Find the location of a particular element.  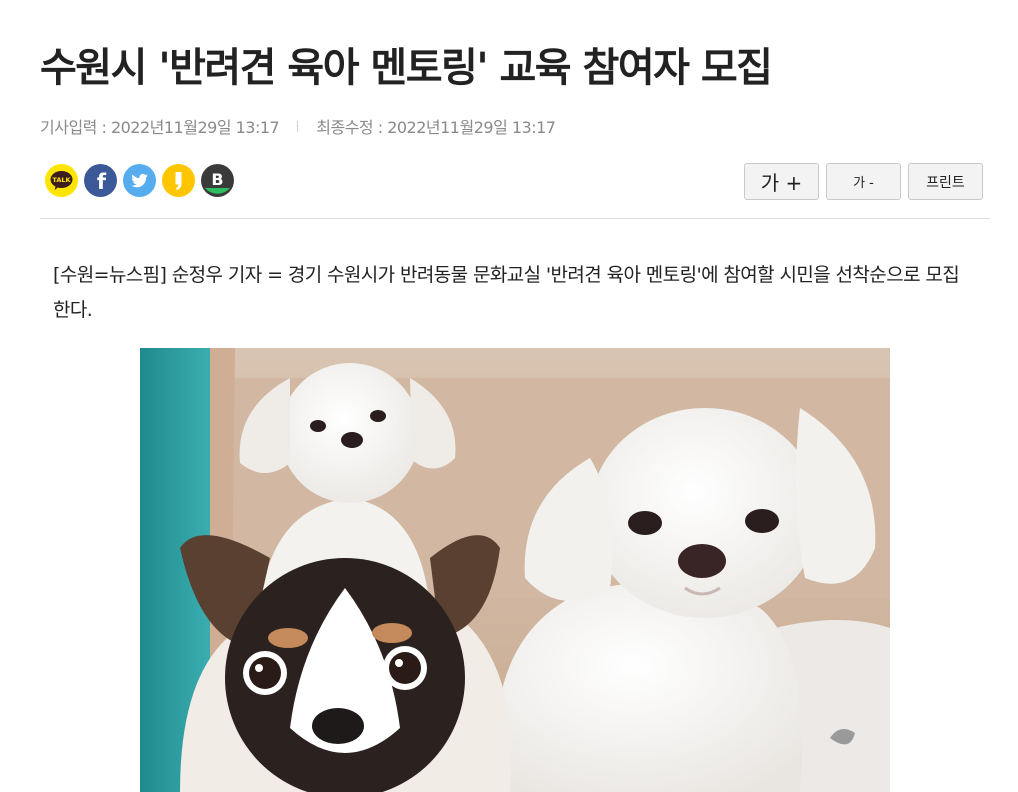

chihuahua is located at coordinates (346, 663).